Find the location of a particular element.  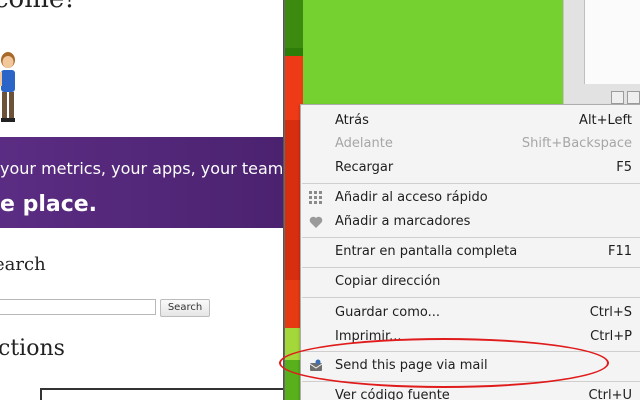

menu-item-add-speed-dial: Añadir al acceso rápido is located at coordinates (470, 198).